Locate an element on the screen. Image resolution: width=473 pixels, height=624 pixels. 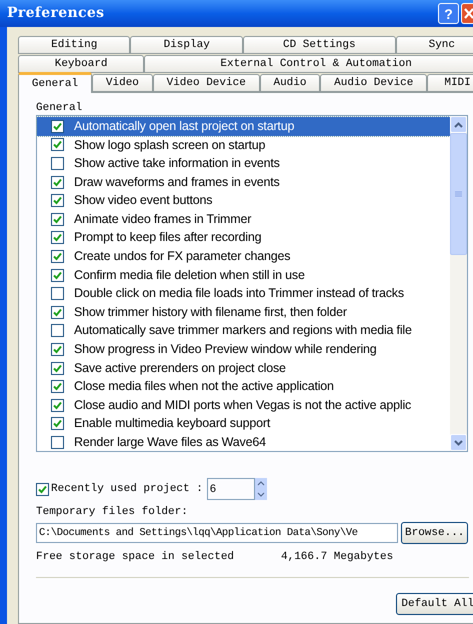
scroll-thumb is located at coordinates (458, 194).